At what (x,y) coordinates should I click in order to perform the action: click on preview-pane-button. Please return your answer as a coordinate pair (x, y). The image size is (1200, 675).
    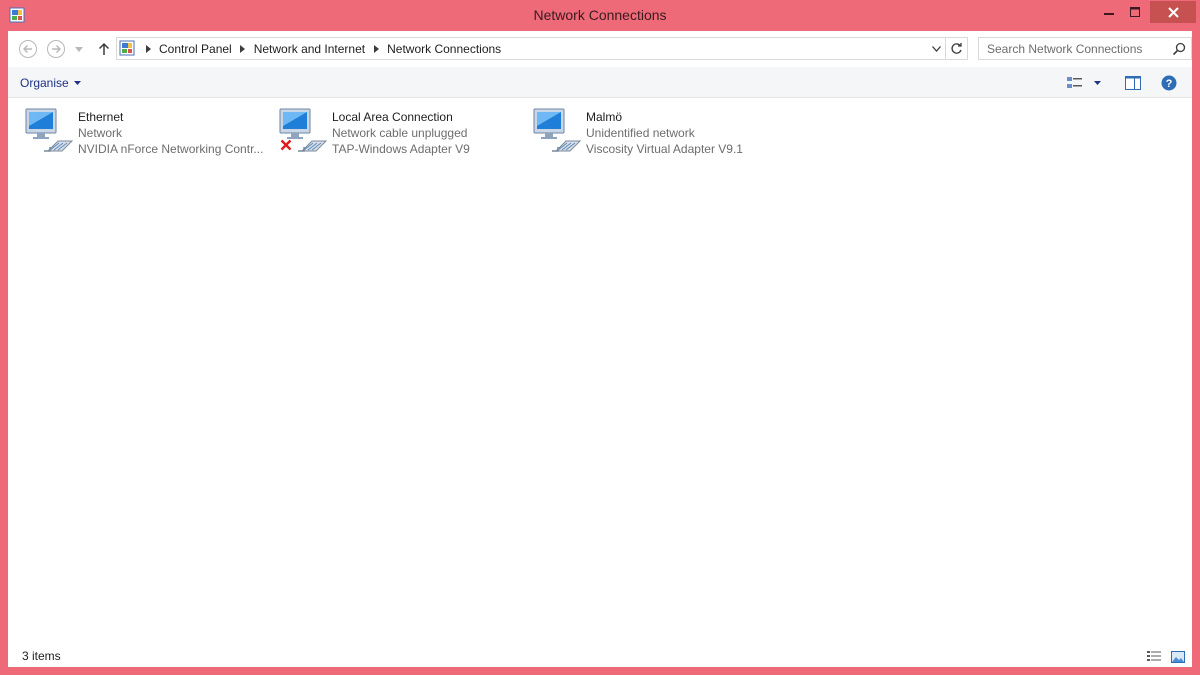
    Looking at the image, I should click on (1133, 83).